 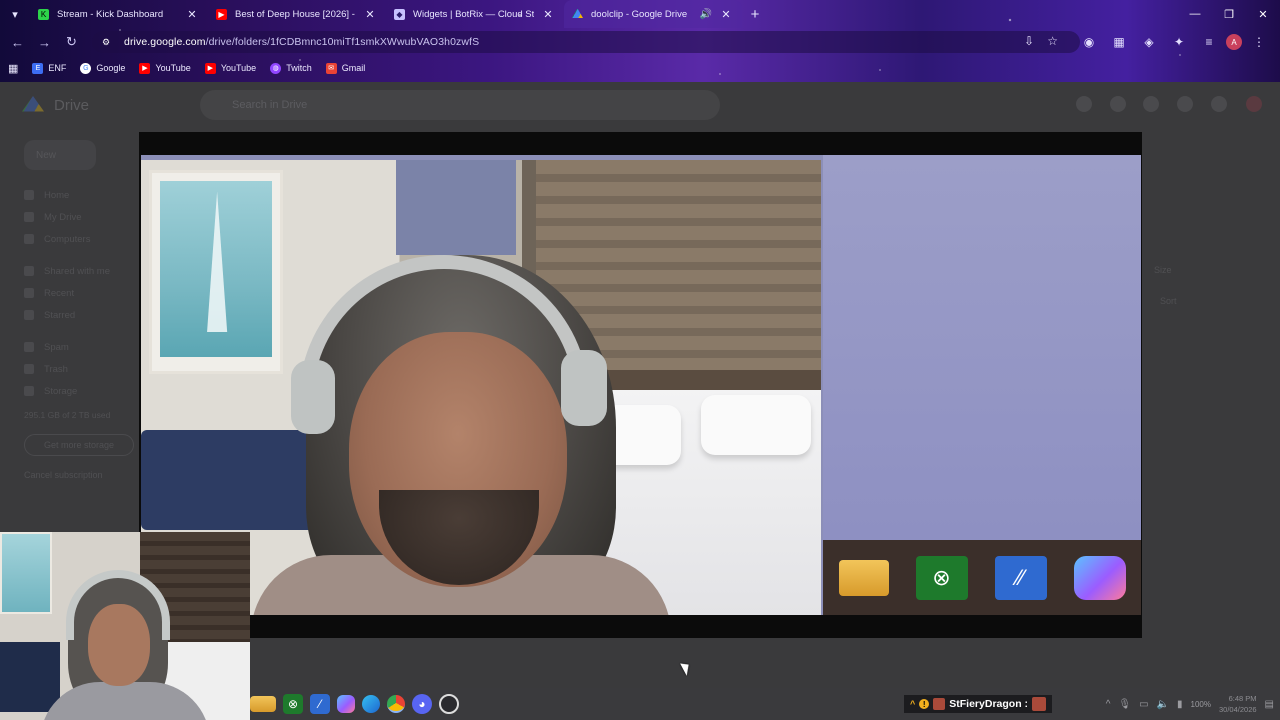 I want to click on support-icon, so click(x=1118, y=104).